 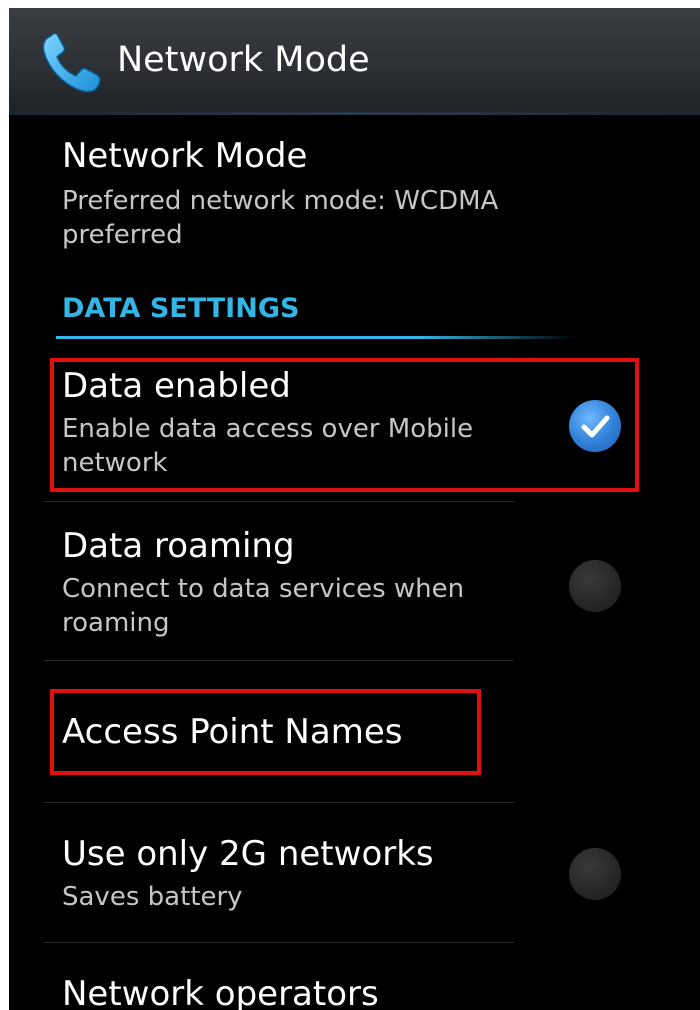 I want to click on pref-use-2g-only-title: Use only 2G networks, so click(x=248, y=854).